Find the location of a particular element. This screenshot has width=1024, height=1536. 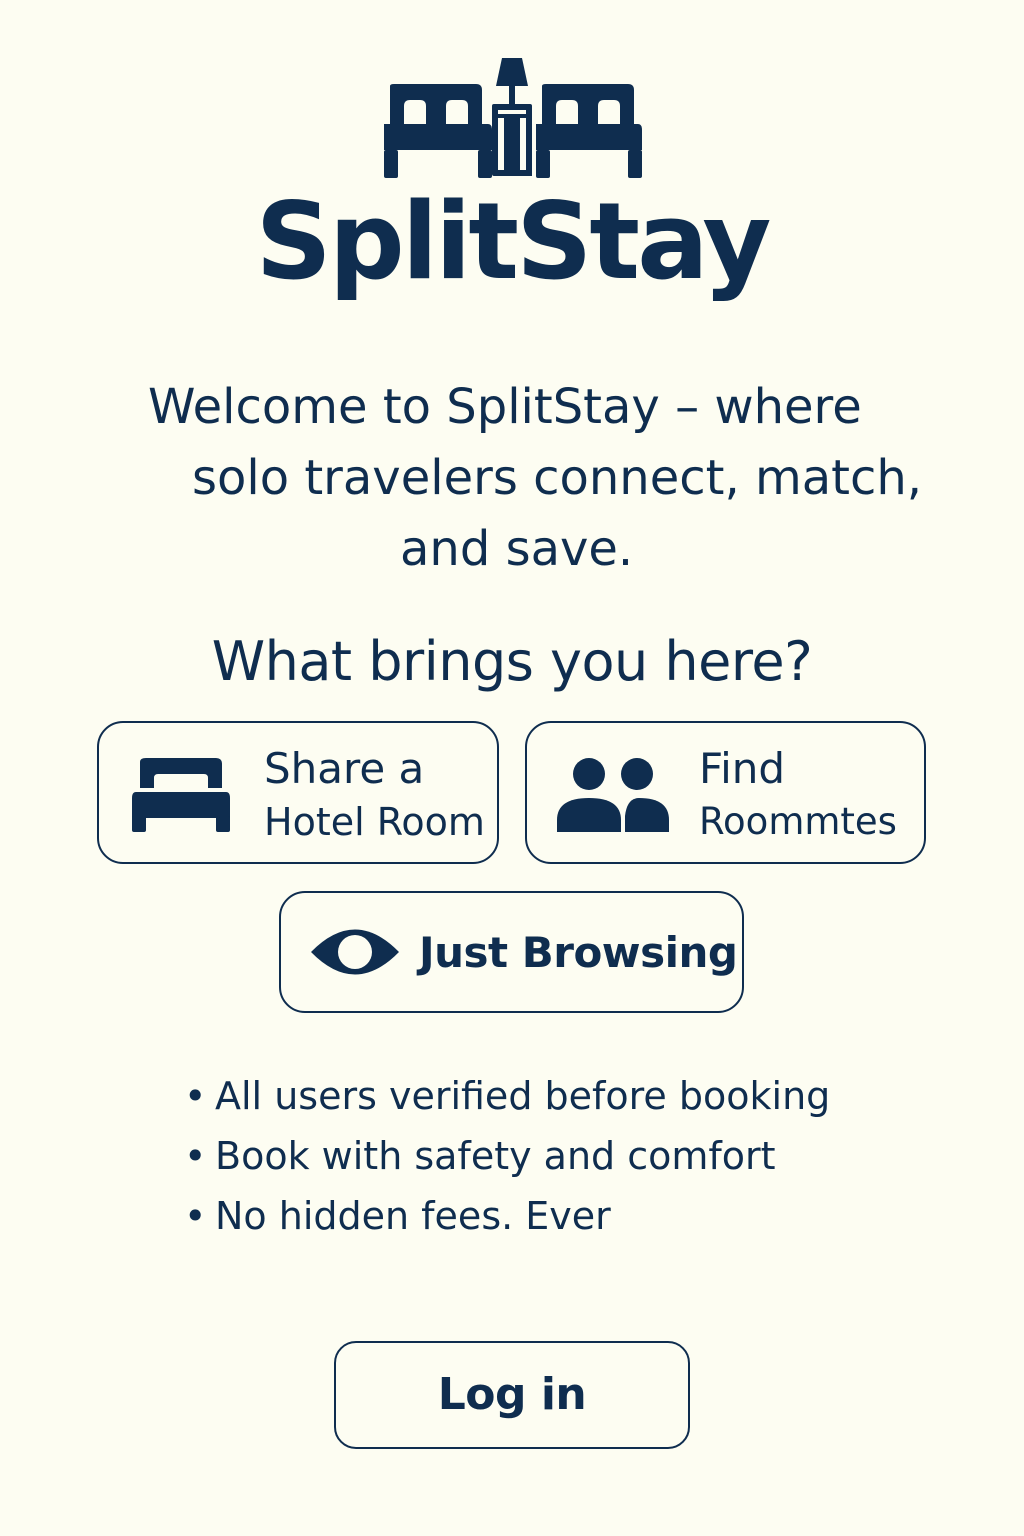

share-hotel-room-label-1: Share a is located at coordinates (344, 768).